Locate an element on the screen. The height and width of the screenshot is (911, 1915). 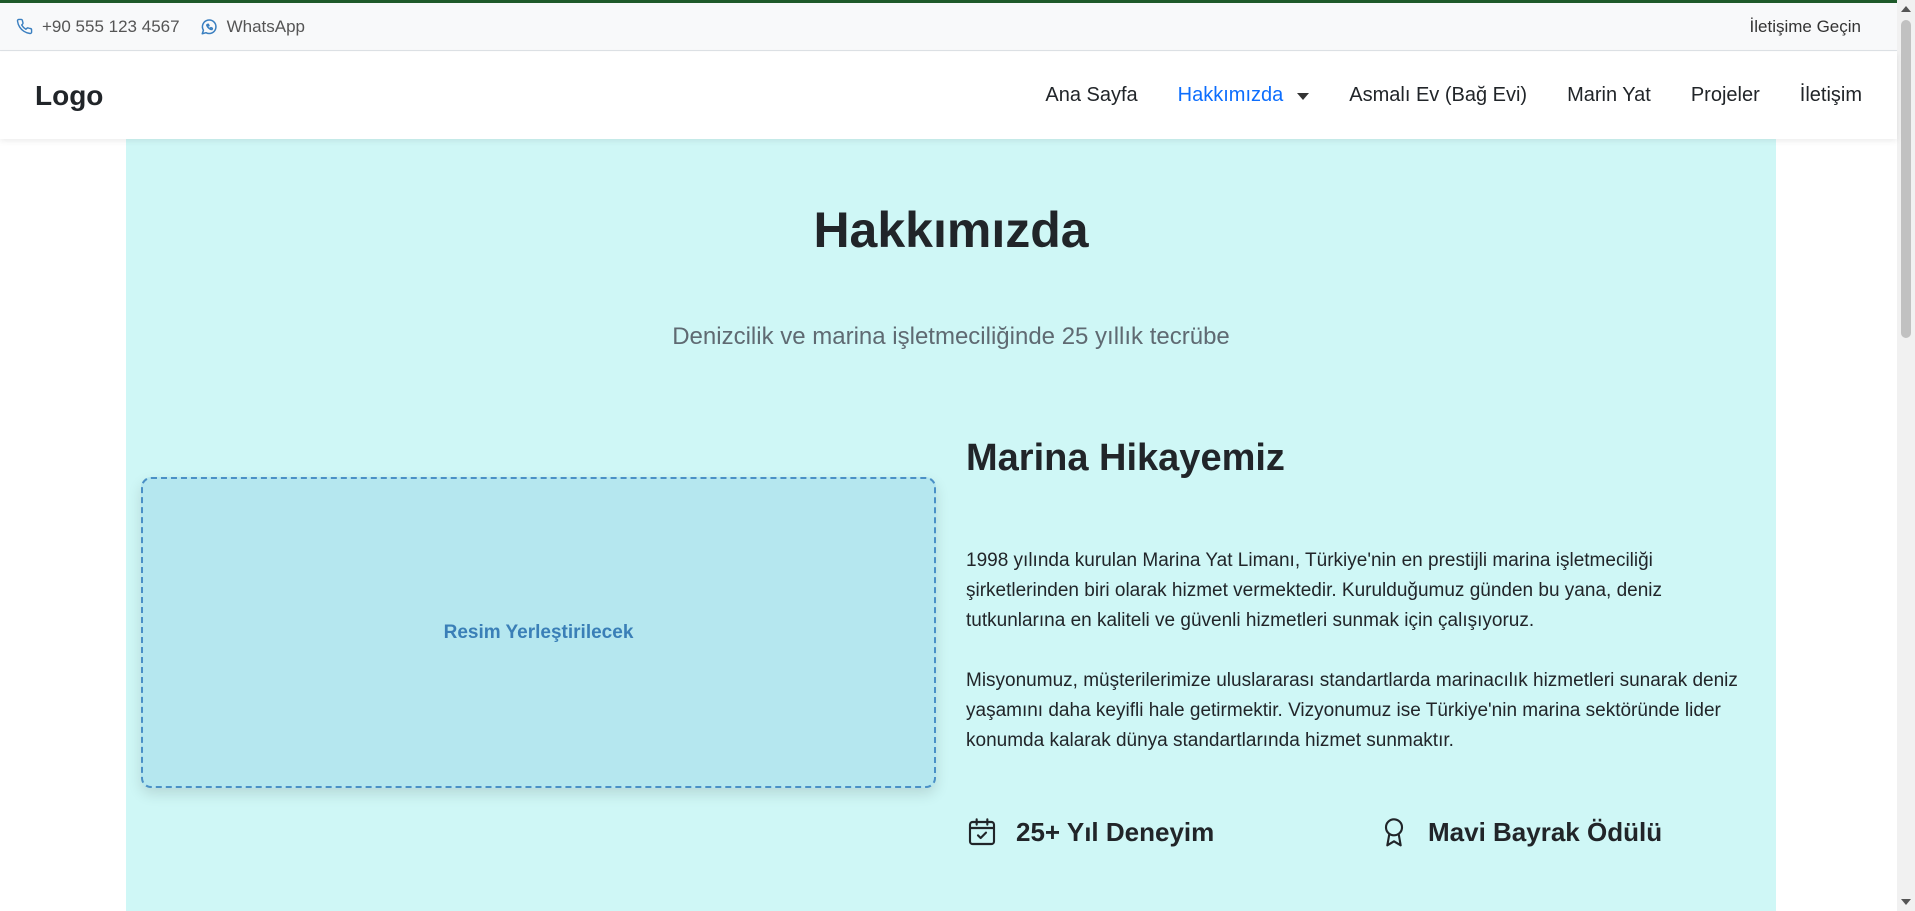
feature-experience: 25+ Yıl Deneyim is located at coordinates (1090, 832).